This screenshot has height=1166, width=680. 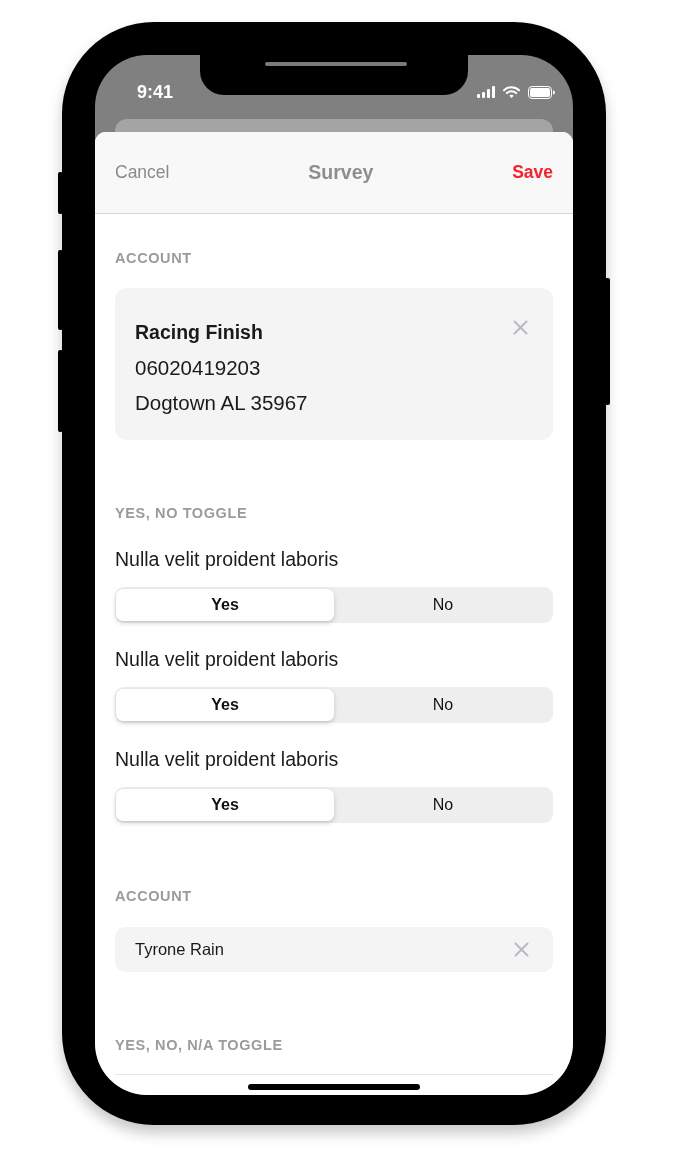 What do you see at coordinates (334, 949) in the screenshot?
I see `account-field: Tyrone Rain` at bounding box center [334, 949].